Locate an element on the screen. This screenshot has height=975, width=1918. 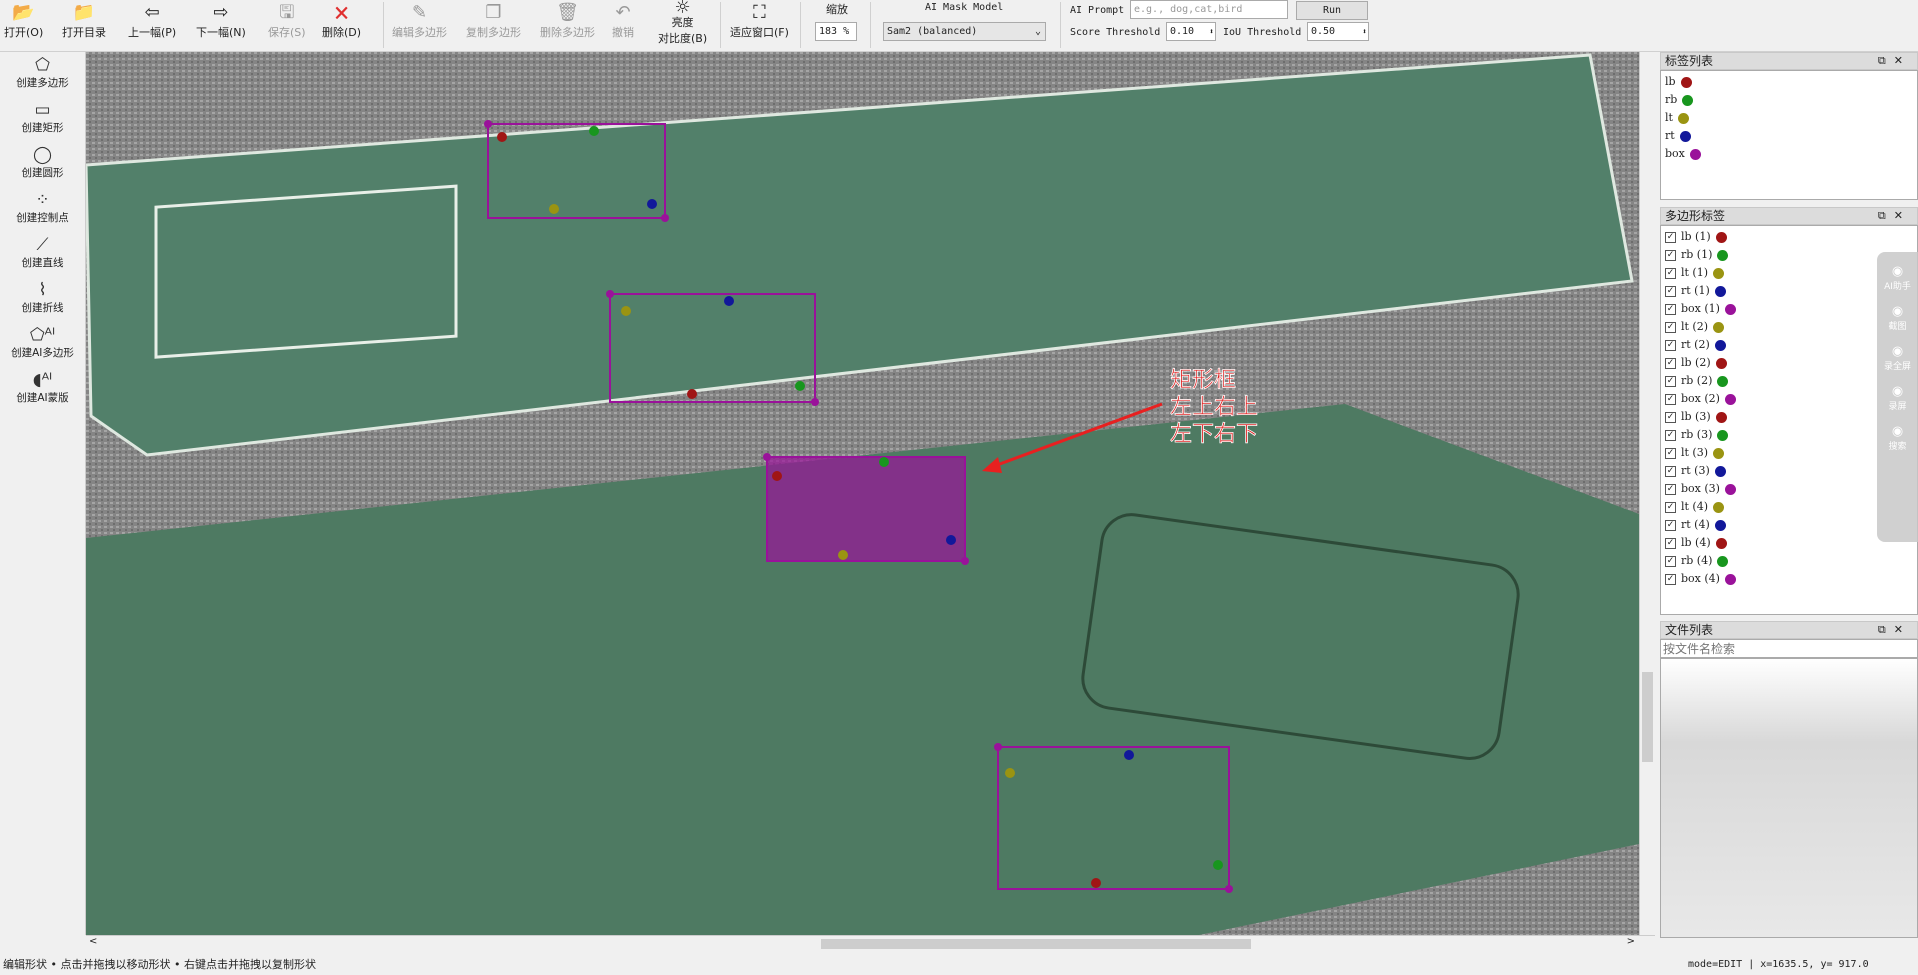
file-search-input is located at coordinates (1789, 648).